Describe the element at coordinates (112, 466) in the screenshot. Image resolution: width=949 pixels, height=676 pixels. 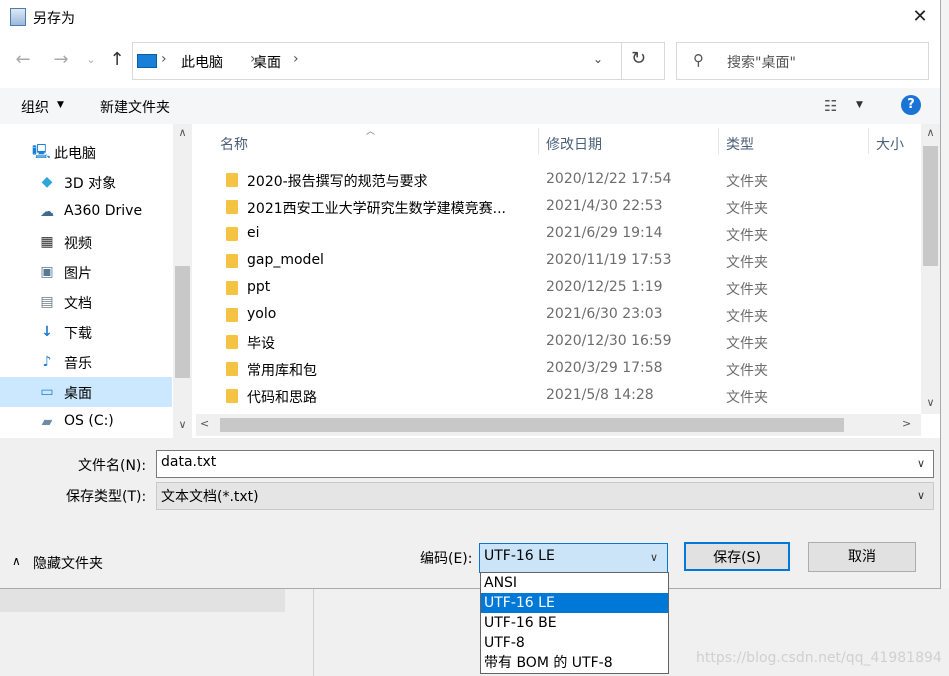
I see `filename-label: 文件名(N):` at that location.